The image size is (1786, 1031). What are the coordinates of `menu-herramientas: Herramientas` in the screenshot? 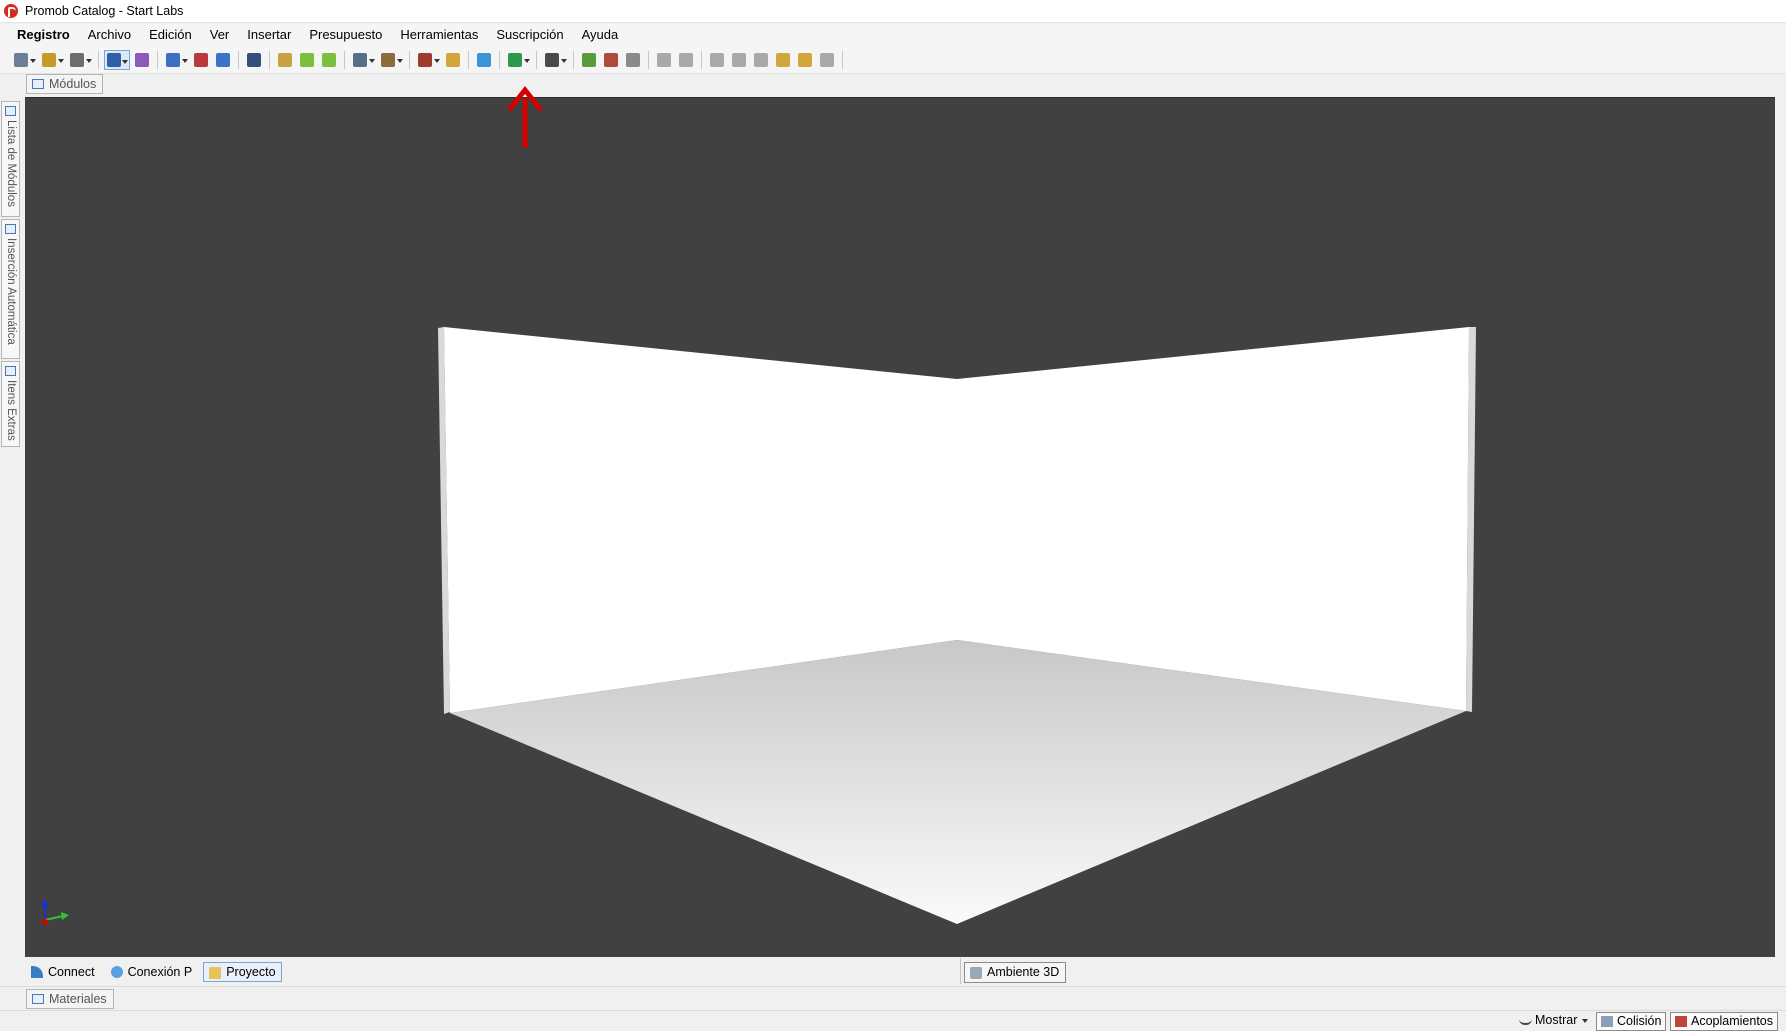 It's located at (439, 35).